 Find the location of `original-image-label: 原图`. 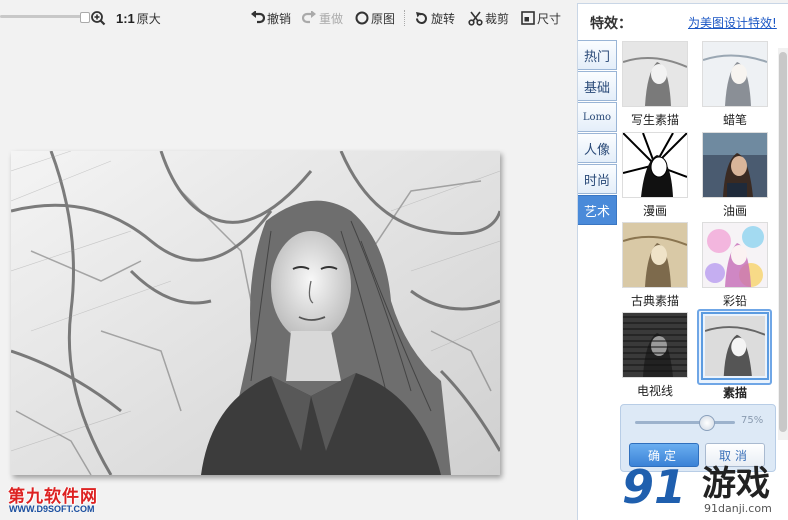

original-image-label: 原图 is located at coordinates (383, 18).